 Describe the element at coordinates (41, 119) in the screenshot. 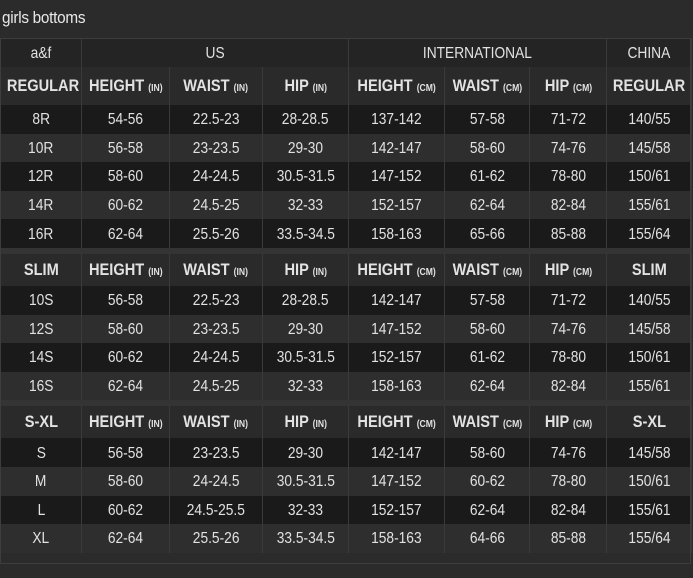

I see `size-cell: 8R` at that location.